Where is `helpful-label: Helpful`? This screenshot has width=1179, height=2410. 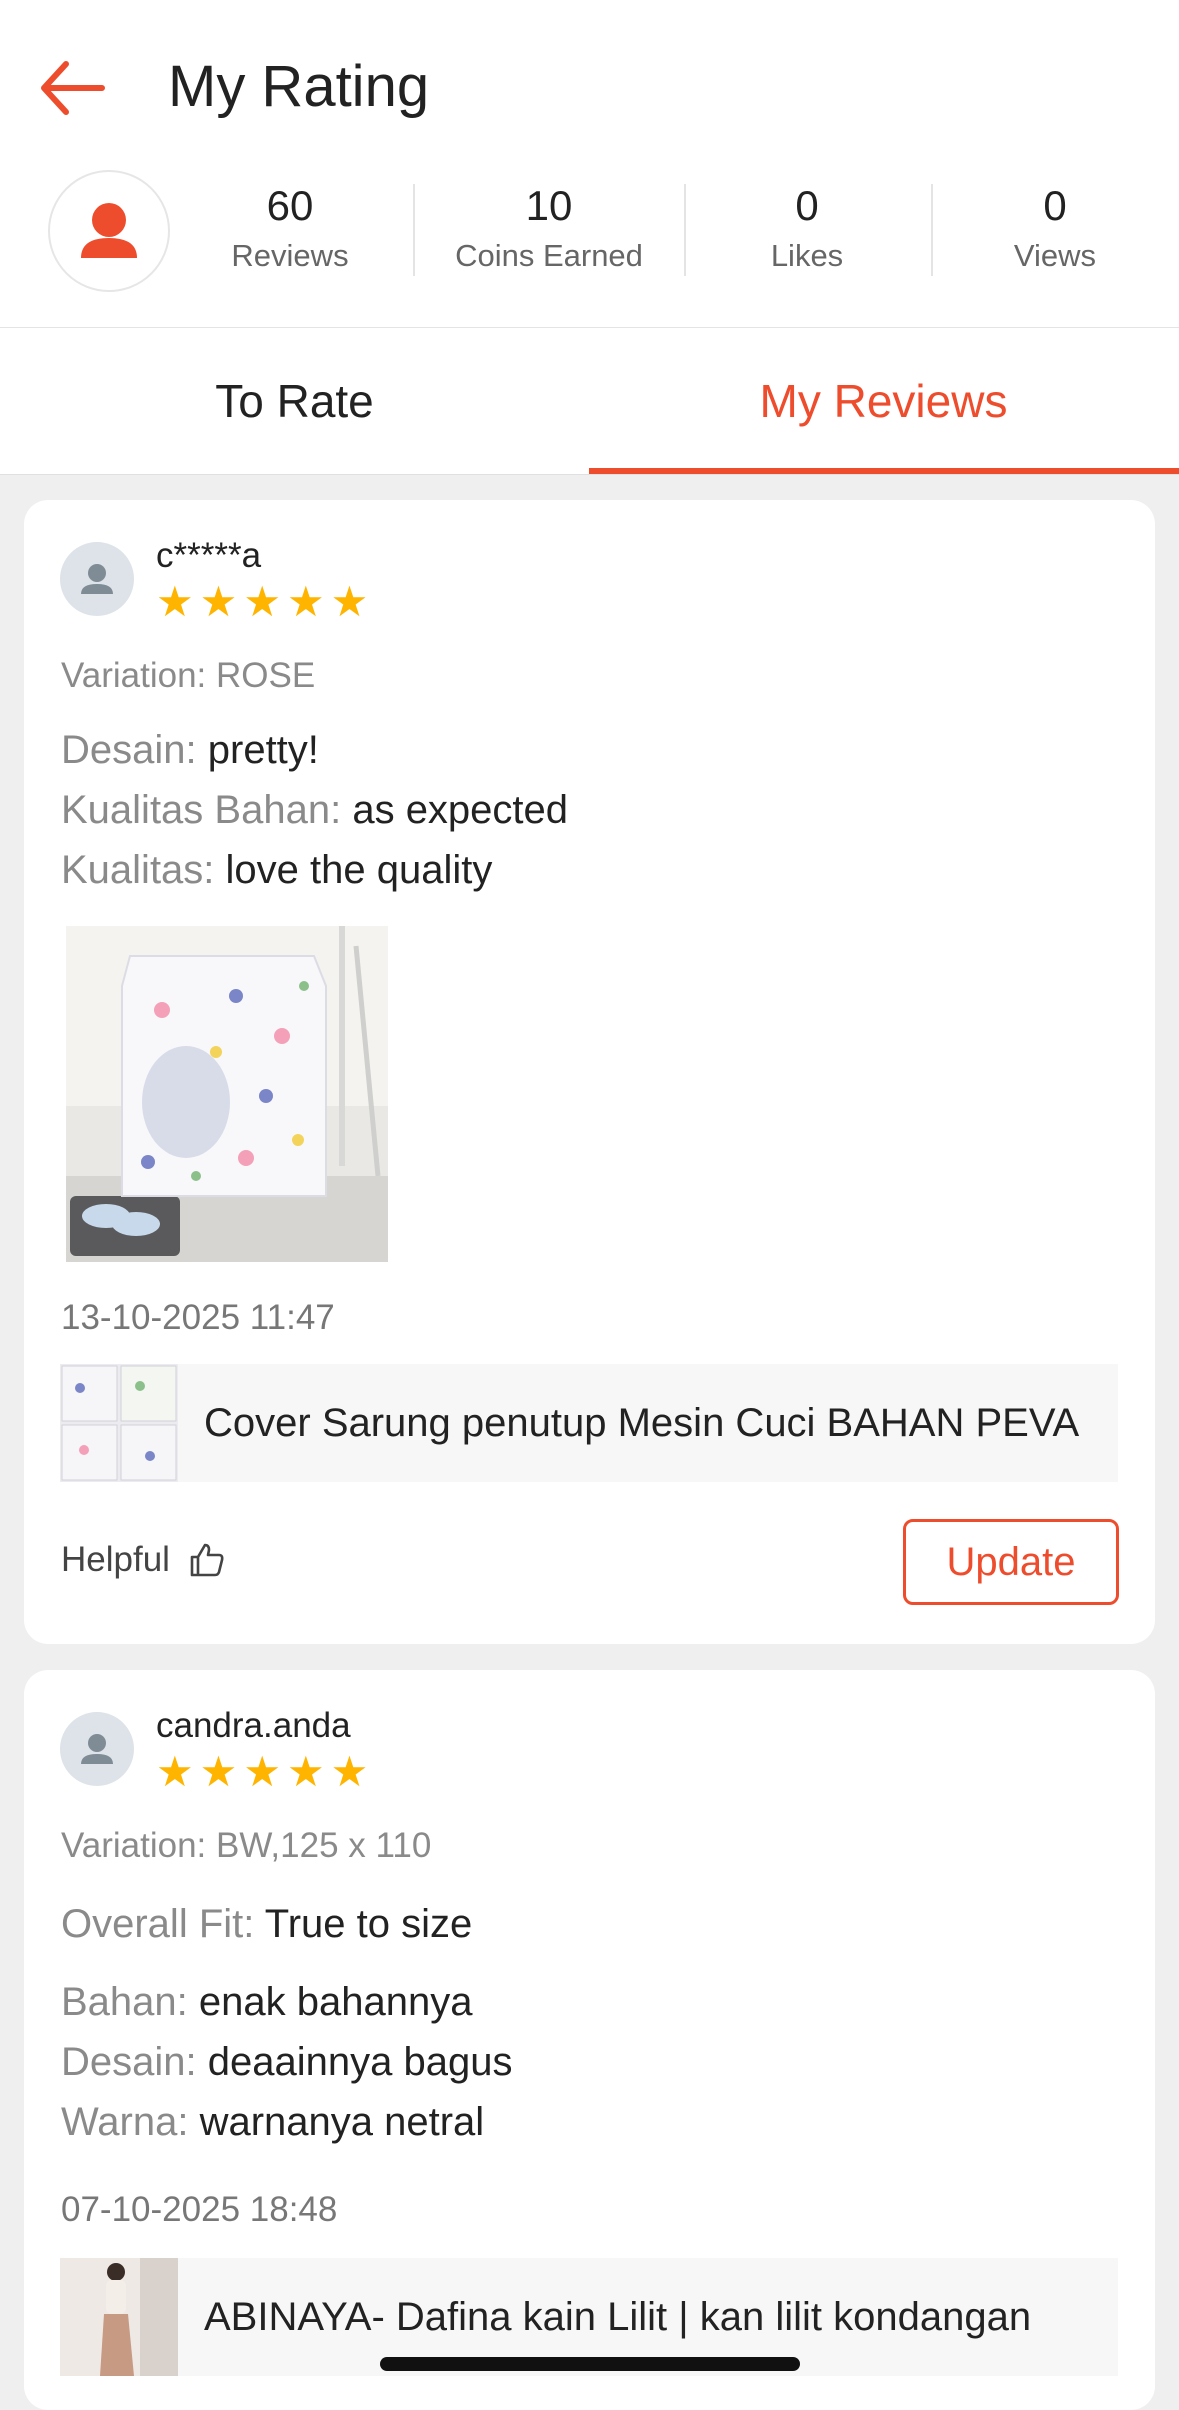 helpful-label: Helpful is located at coordinates (115, 1559).